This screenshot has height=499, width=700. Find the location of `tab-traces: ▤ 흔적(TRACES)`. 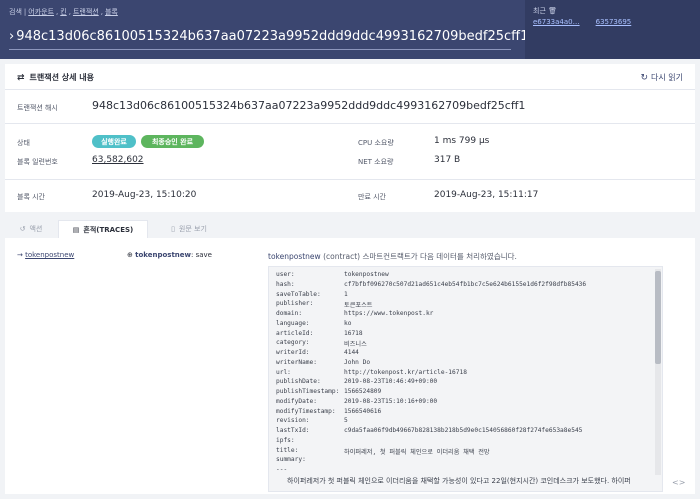

tab-traces: ▤ 흔적(TRACES) is located at coordinates (103, 229).